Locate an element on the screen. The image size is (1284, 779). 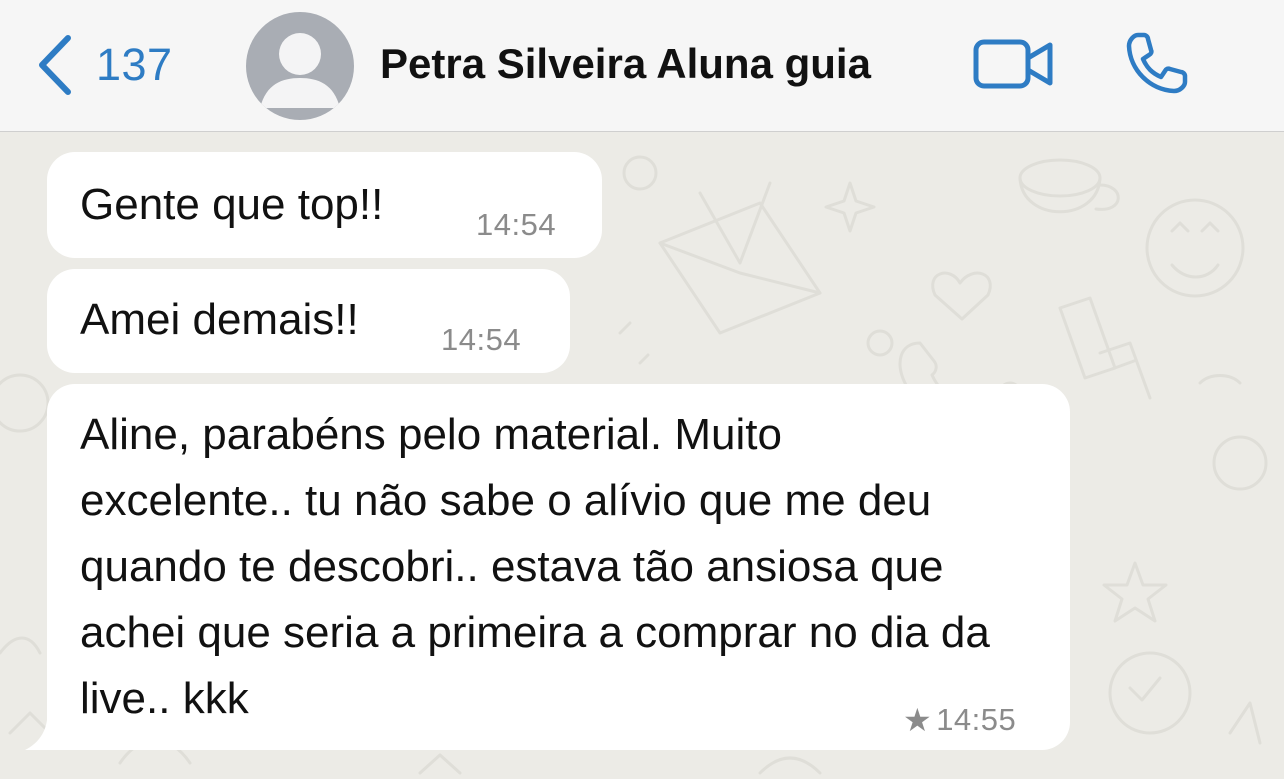
star-icon: ★ is located at coordinates (918, 720).